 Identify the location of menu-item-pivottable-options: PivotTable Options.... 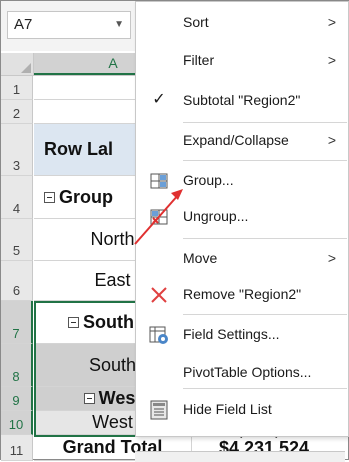
(242, 372).